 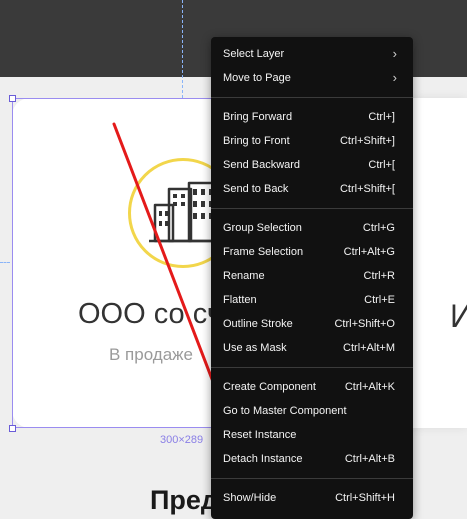 What do you see at coordinates (258, 324) in the screenshot?
I see `menu-item-label: Outline Stroke` at bounding box center [258, 324].